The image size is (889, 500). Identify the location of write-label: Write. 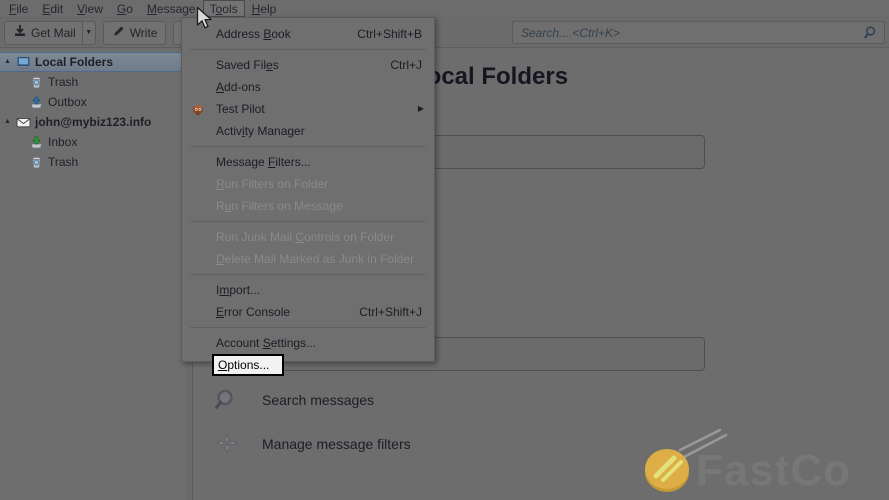
(143, 32).